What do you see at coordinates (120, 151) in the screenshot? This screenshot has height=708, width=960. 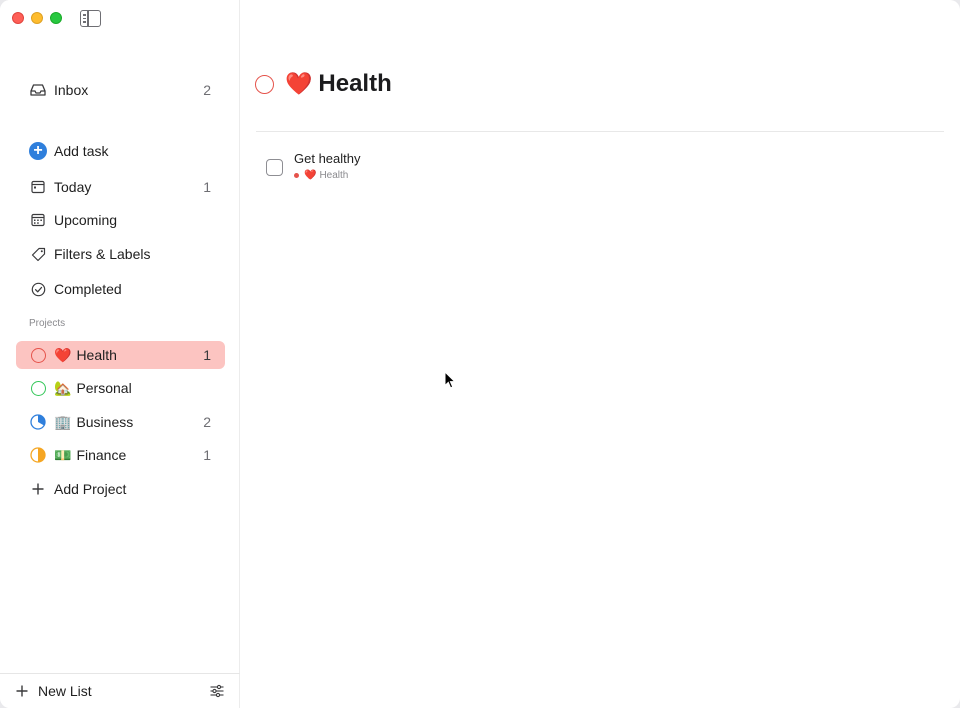 I see `add-task-button: + Add task` at bounding box center [120, 151].